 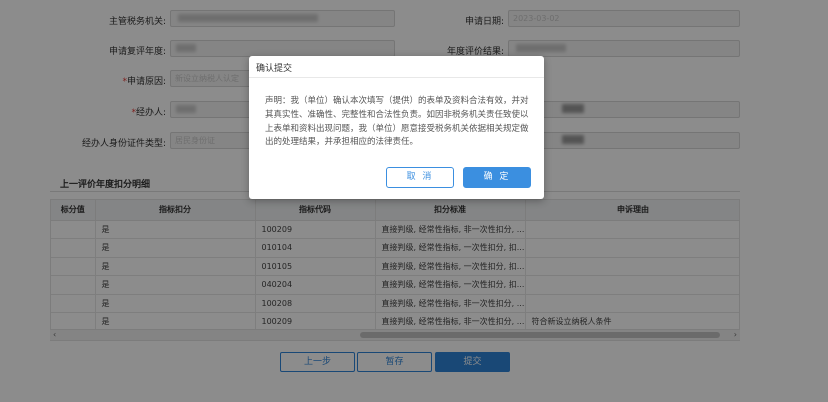 What do you see at coordinates (497, 177) in the screenshot?
I see `confirm-button: 确 定` at bounding box center [497, 177].